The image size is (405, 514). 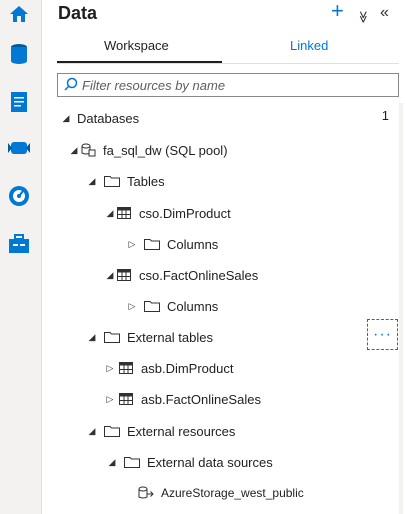 I want to click on tree-item-asb-dim-product: ▷ asb.DimProduct, so click(x=169, y=368).